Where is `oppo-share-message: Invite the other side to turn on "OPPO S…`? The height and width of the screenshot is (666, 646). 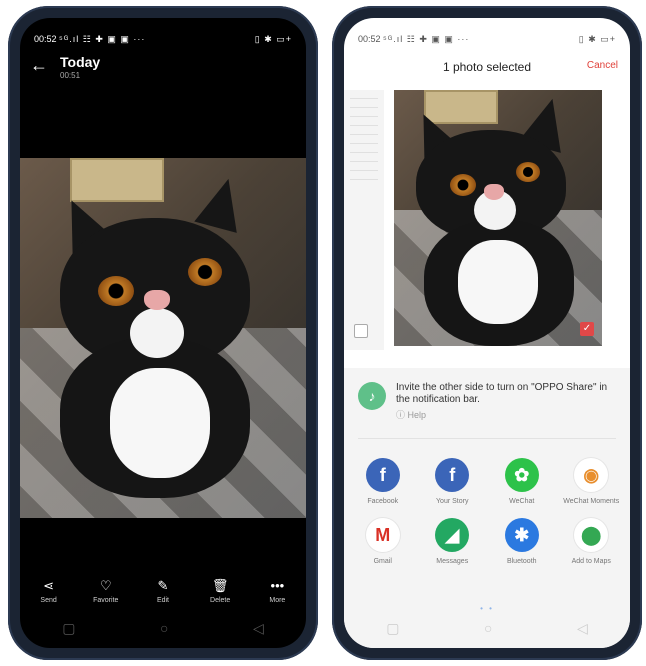
oppo-share-message: Invite the other side to turn on "OPPO S… is located at coordinates (502, 393).